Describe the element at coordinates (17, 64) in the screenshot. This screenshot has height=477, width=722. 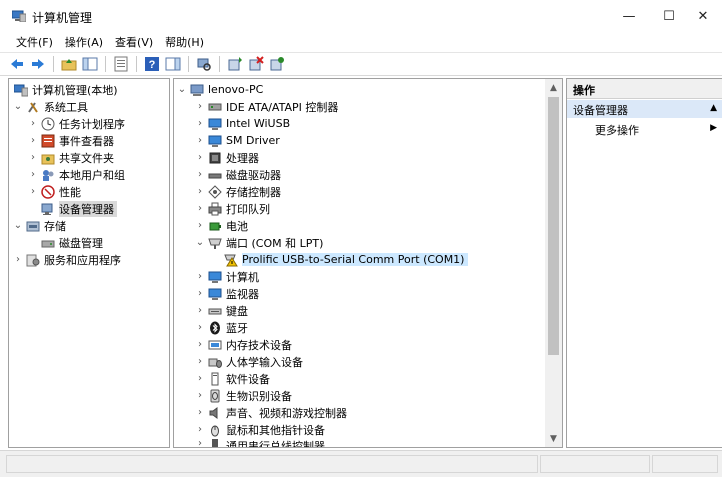
I see `back-button` at that location.